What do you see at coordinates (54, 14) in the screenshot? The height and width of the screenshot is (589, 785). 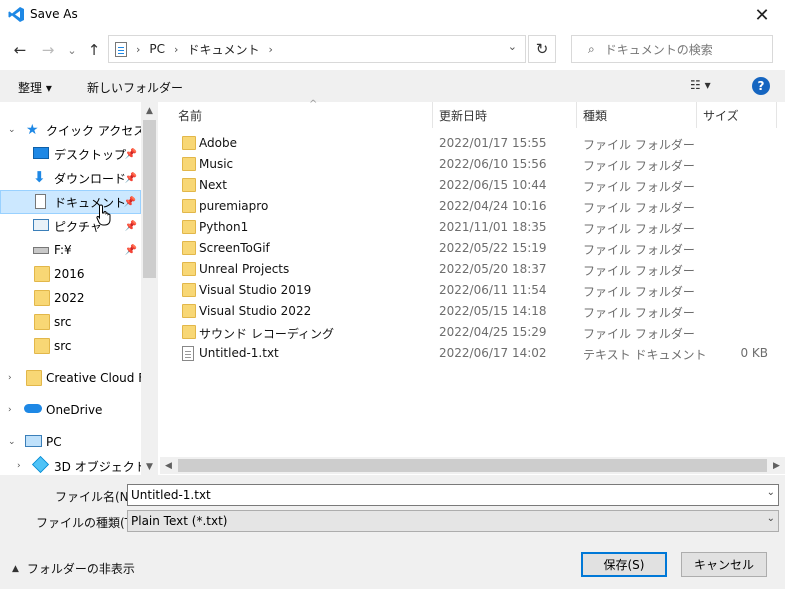 I see `window-title: Save As` at bounding box center [54, 14].